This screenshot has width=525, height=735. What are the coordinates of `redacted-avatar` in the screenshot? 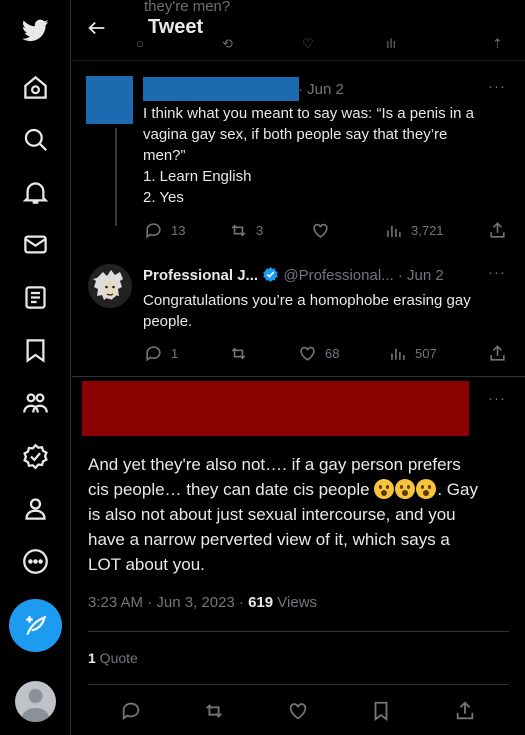 It's located at (109, 100).